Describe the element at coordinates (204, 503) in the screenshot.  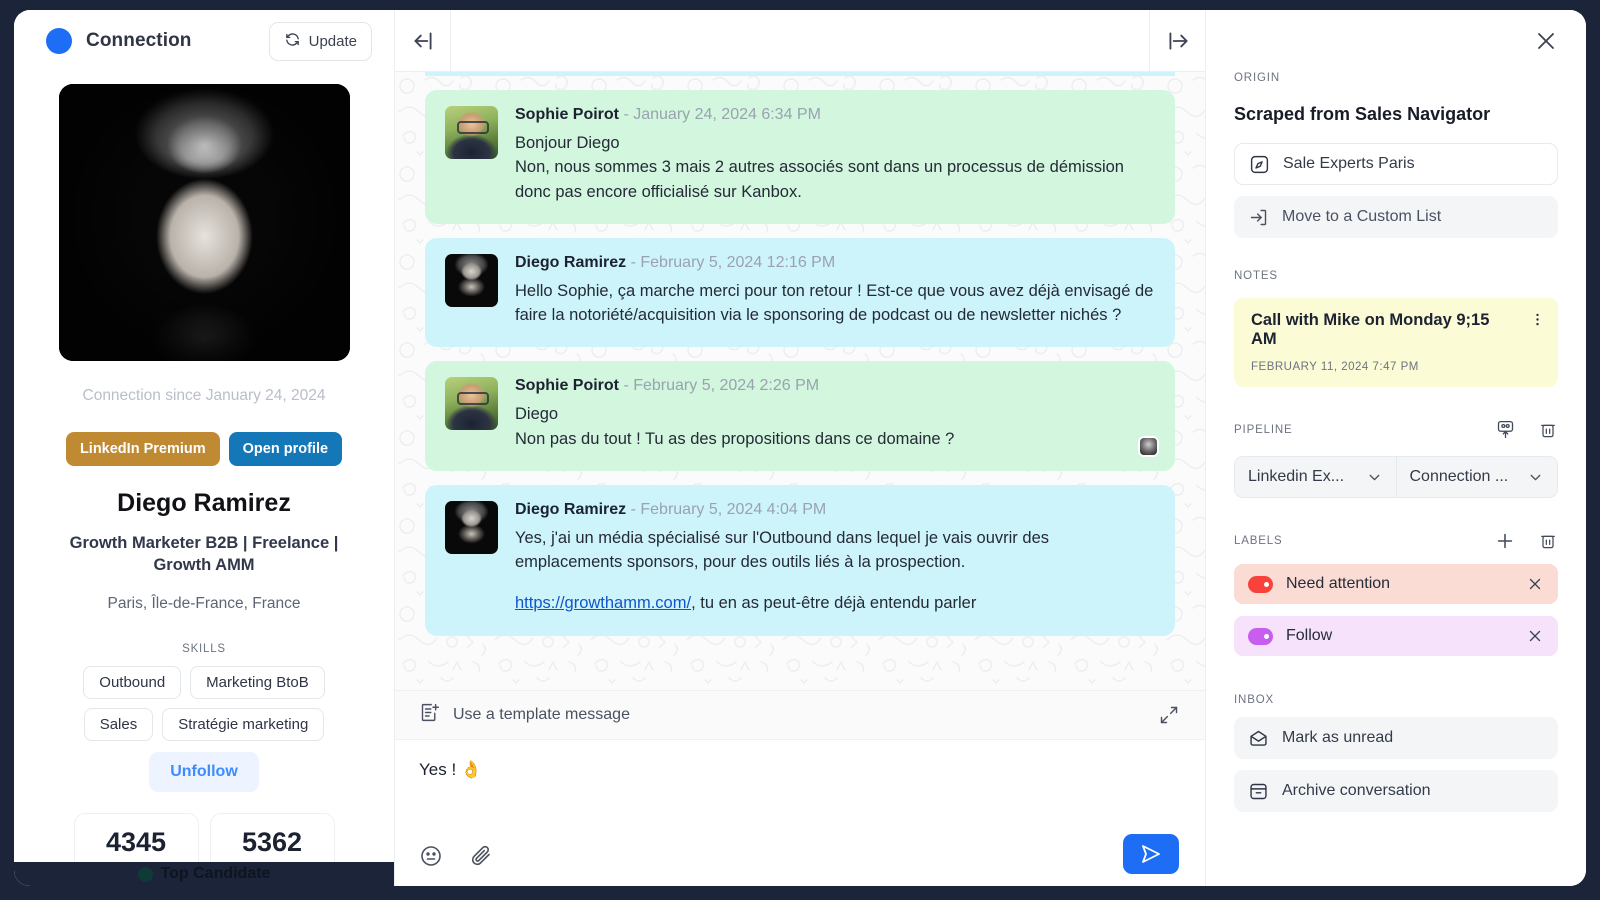
I see `profile-name: Diego Ramirez` at that location.